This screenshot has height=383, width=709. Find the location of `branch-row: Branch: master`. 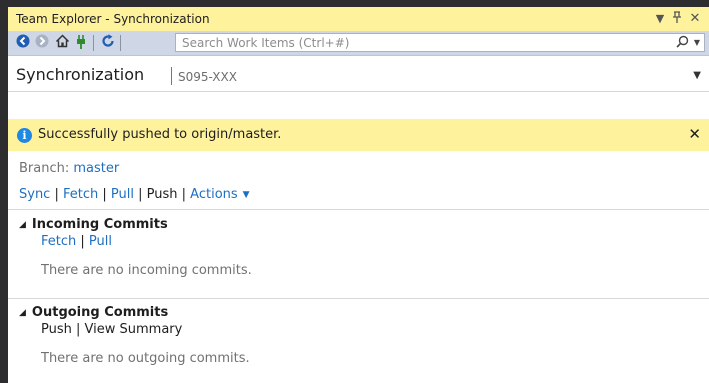

branch-row: Branch: master is located at coordinates (69, 168).